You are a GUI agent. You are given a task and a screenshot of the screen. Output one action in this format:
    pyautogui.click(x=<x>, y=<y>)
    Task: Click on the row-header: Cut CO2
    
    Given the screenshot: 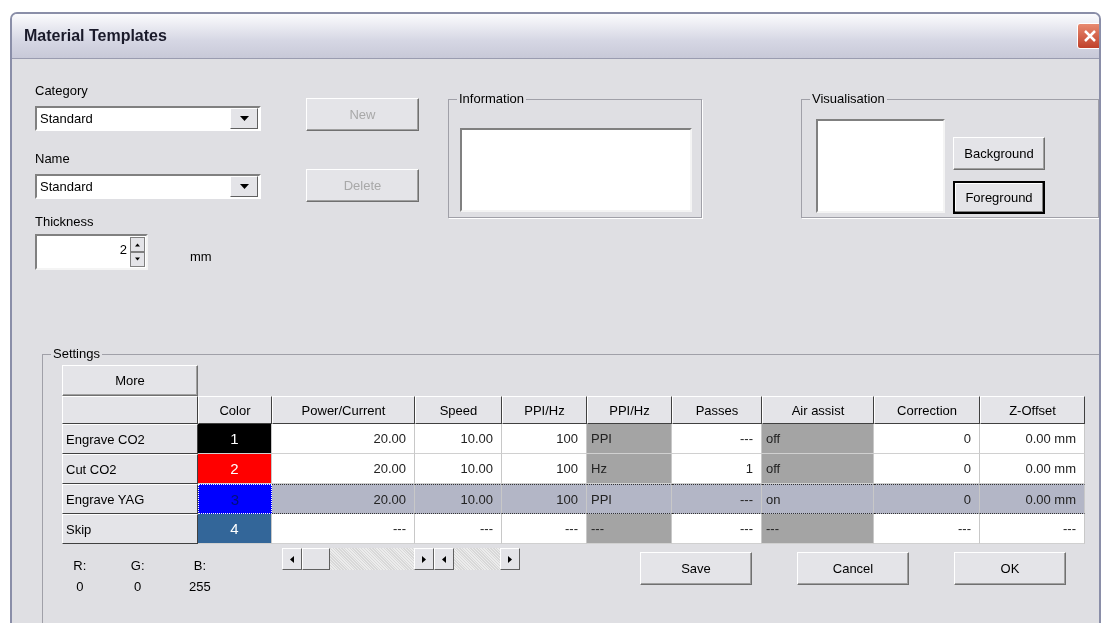 What is the action you would take?
    pyautogui.click(x=130, y=469)
    